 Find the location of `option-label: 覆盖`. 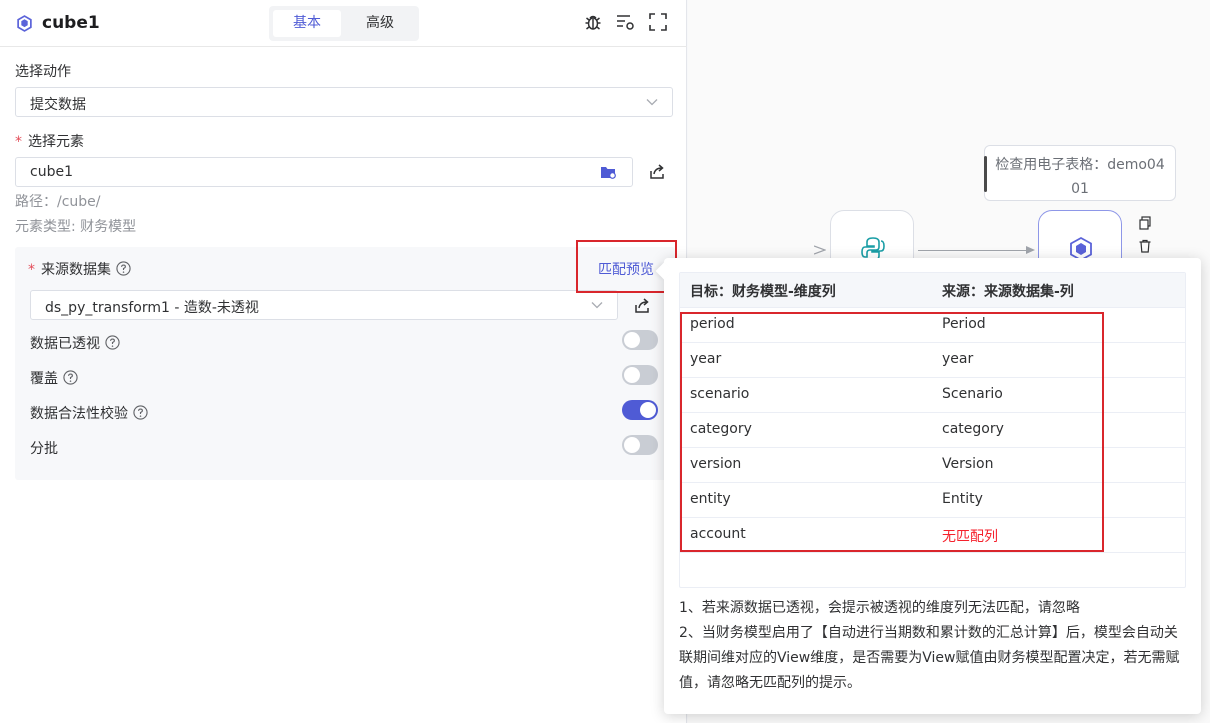

option-label: 覆盖 is located at coordinates (44, 379).